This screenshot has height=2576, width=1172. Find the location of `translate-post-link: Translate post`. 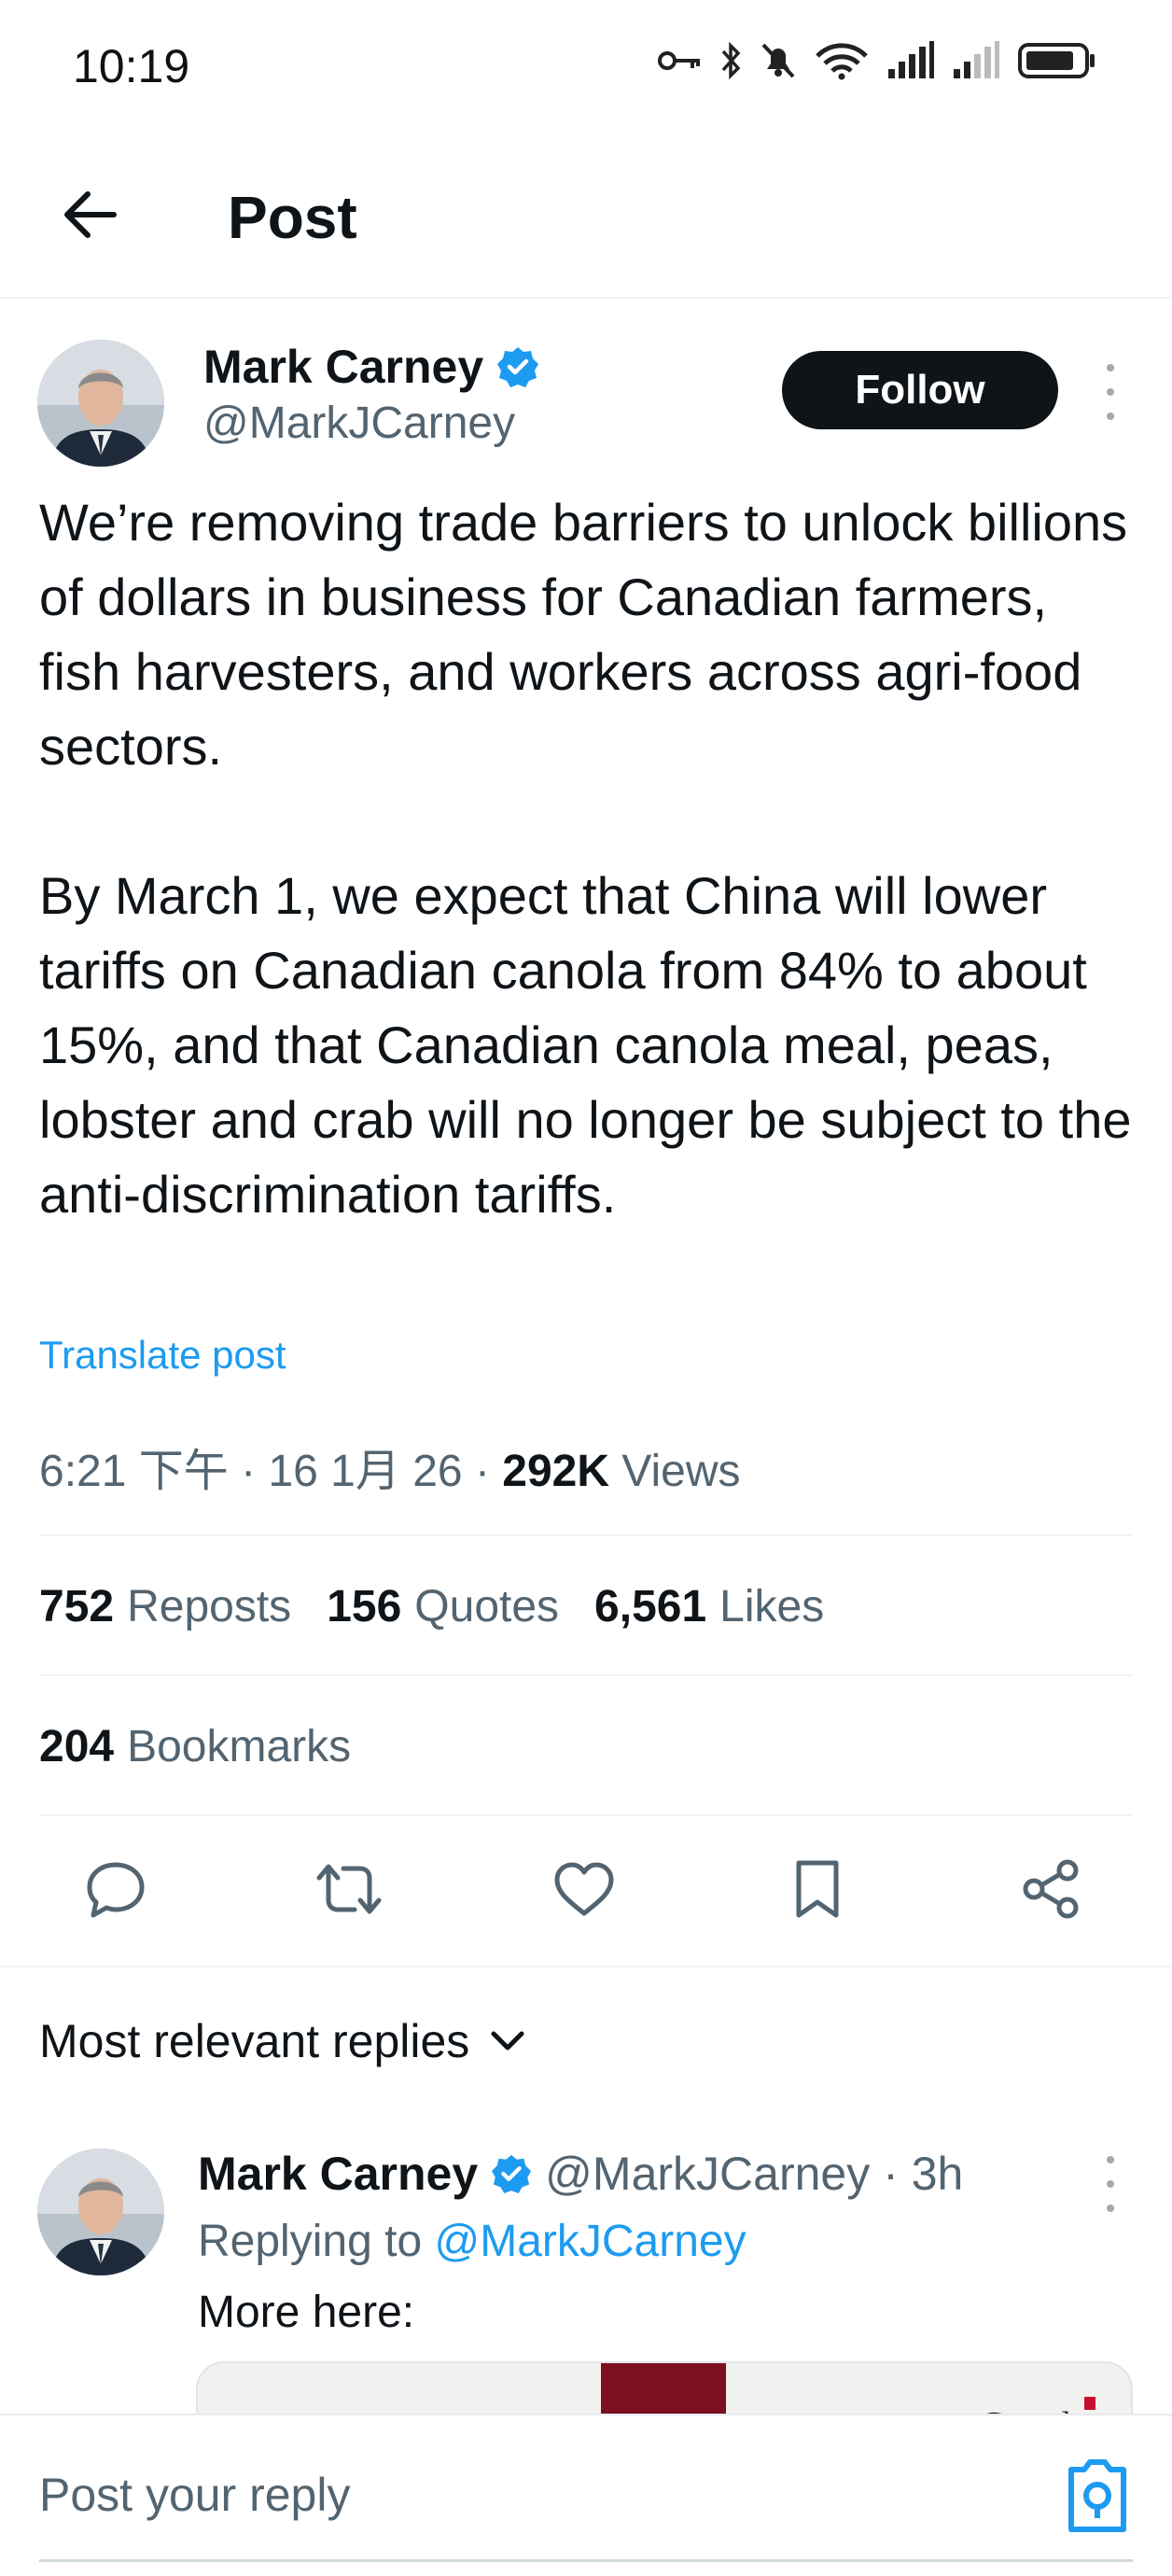

translate-post-link: Translate post is located at coordinates (162, 1355).